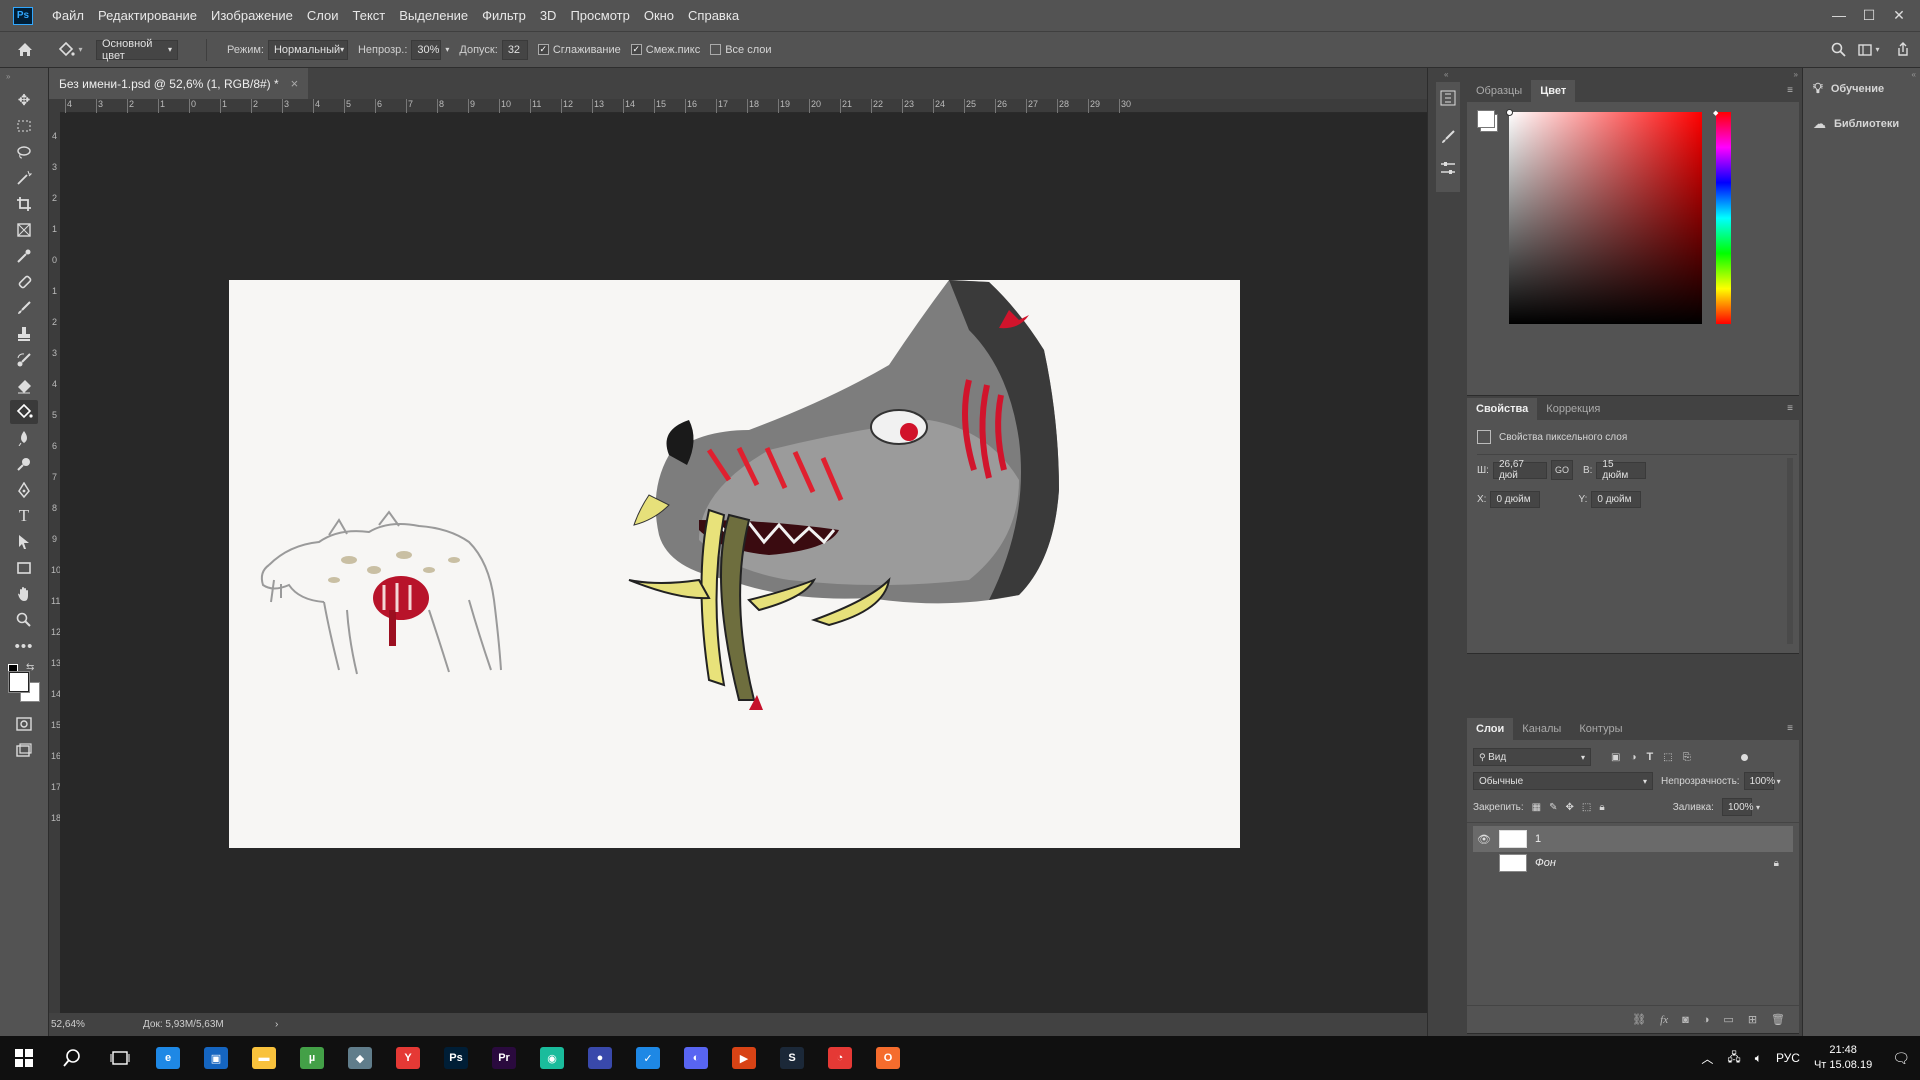 This screenshot has height=1080, width=1920. What do you see at coordinates (252, 15) in the screenshot?
I see `menu-item: Изображение` at bounding box center [252, 15].